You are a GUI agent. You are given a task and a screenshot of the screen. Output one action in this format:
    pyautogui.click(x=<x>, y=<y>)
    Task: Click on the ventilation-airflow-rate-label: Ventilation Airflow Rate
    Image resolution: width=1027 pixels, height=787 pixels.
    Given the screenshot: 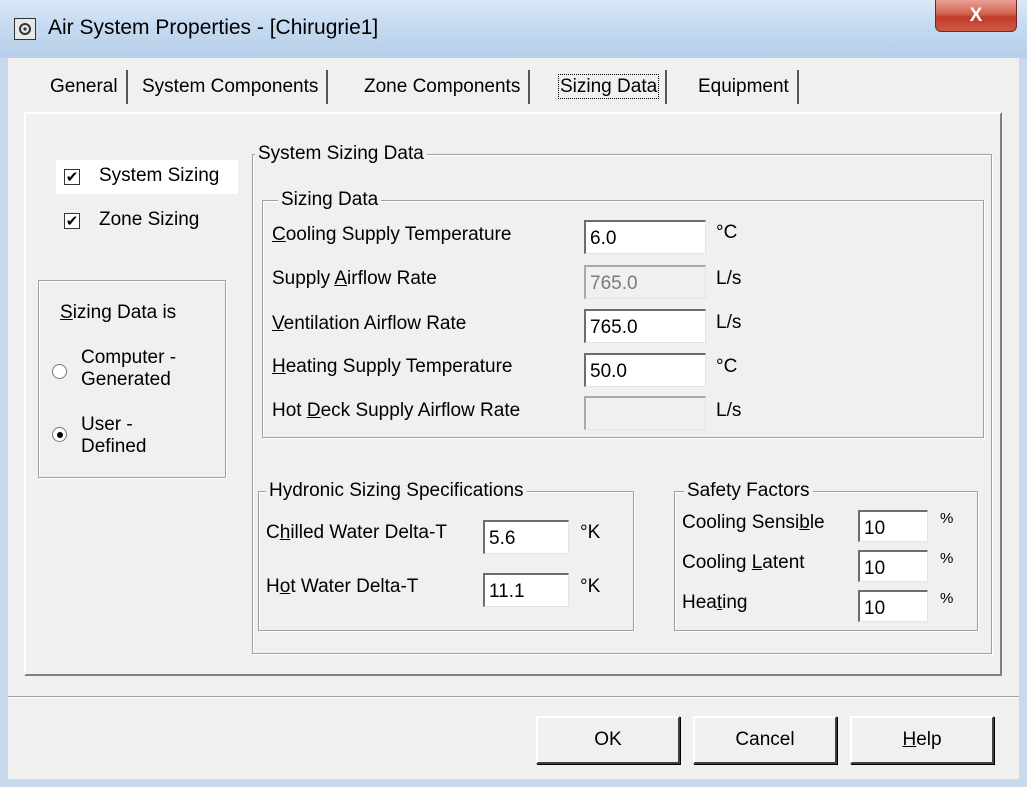 What is the action you would take?
    pyautogui.click(x=369, y=323)
    